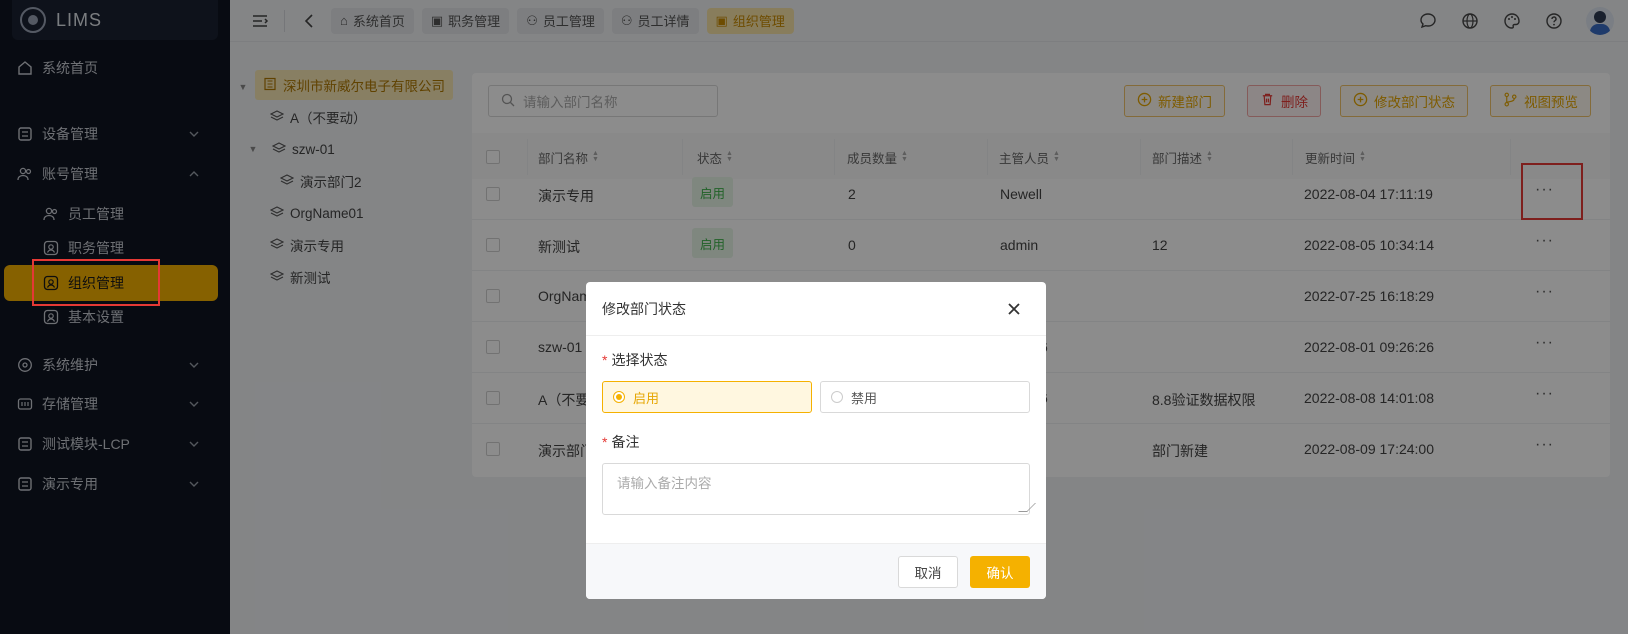 Image resolution: width=1628 pixels, height=634 pixels. Describe the element at coordinates (619, 397) in the screenshot. I see `radio-checked-icon` at that location.